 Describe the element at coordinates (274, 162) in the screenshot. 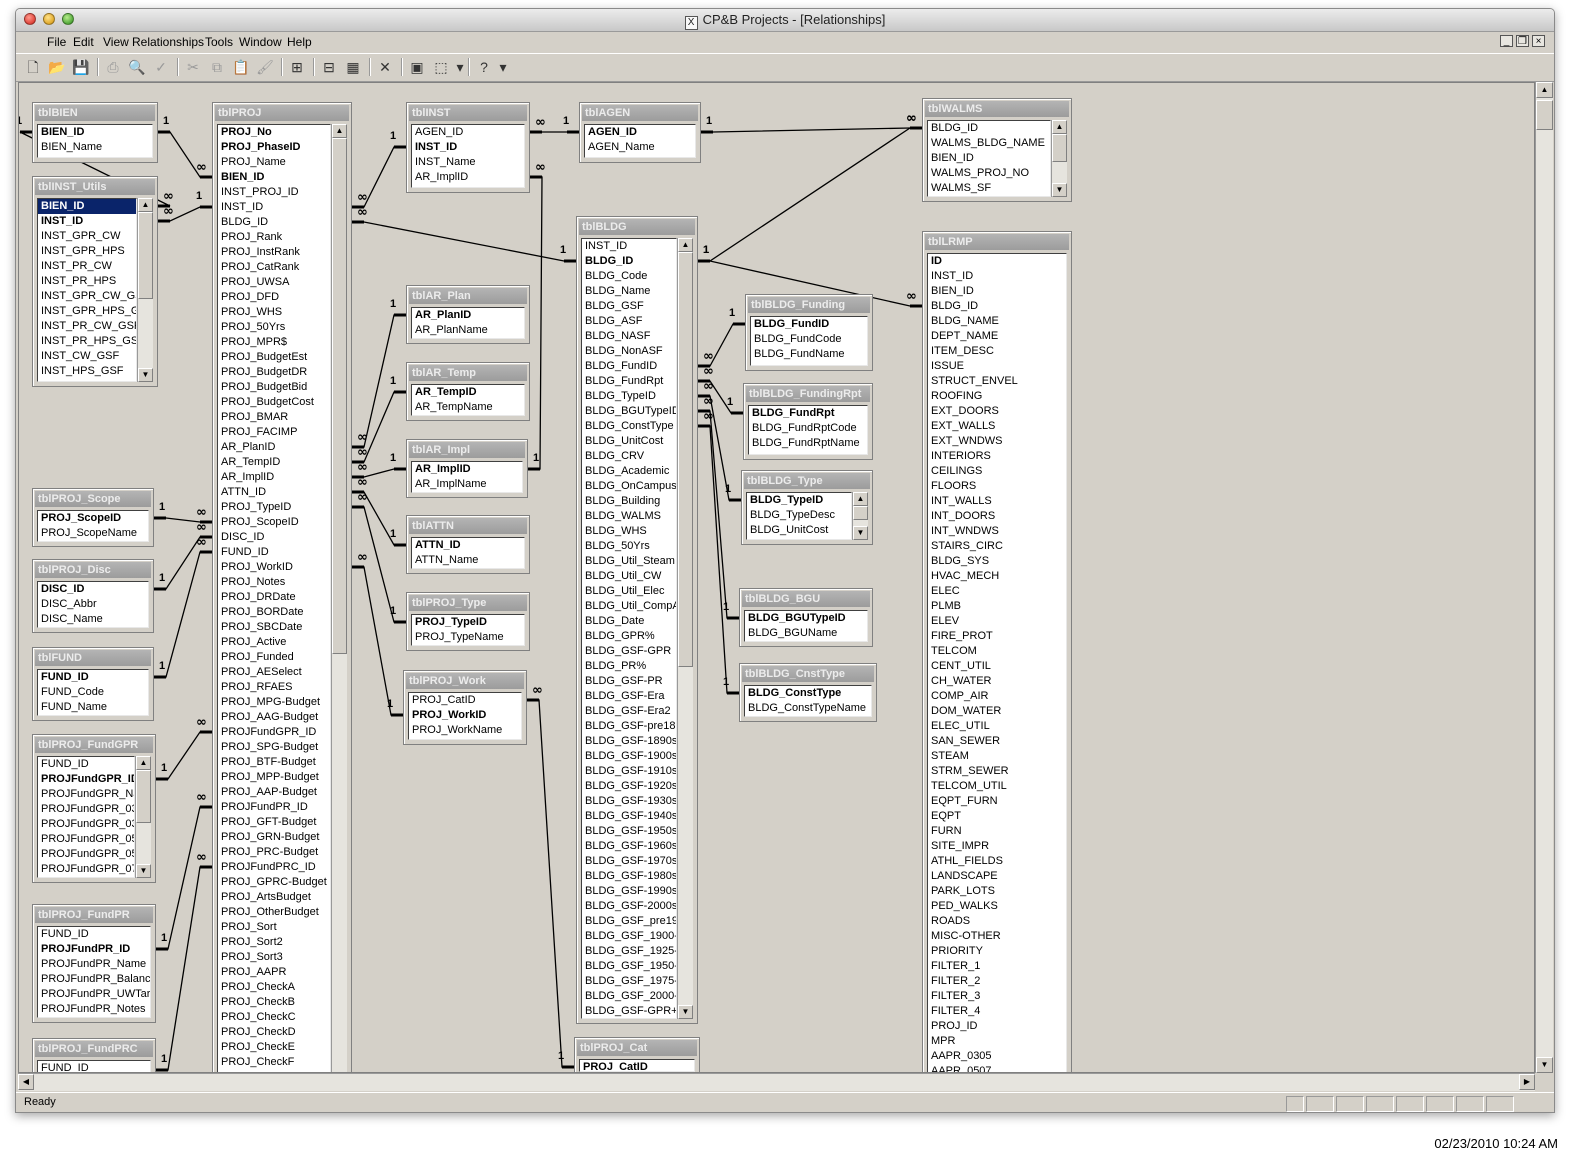

I see `field-item: PROJ_Name` at that location.